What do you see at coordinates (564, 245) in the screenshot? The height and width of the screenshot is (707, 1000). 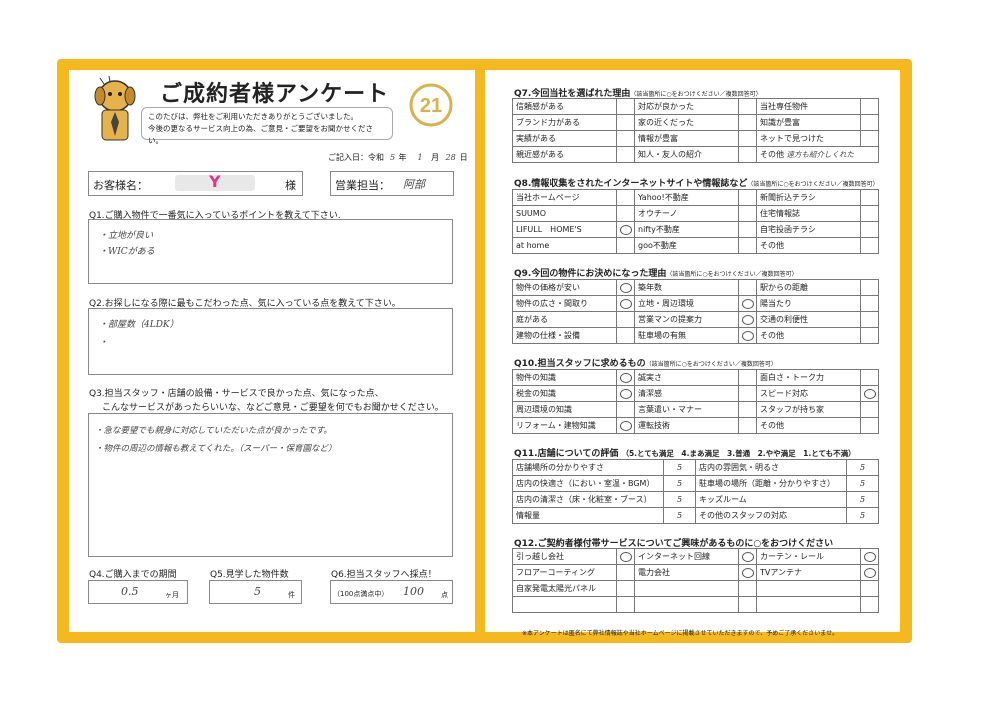 I see `q8-r3c0: at home` at bounding box center [564, 245].